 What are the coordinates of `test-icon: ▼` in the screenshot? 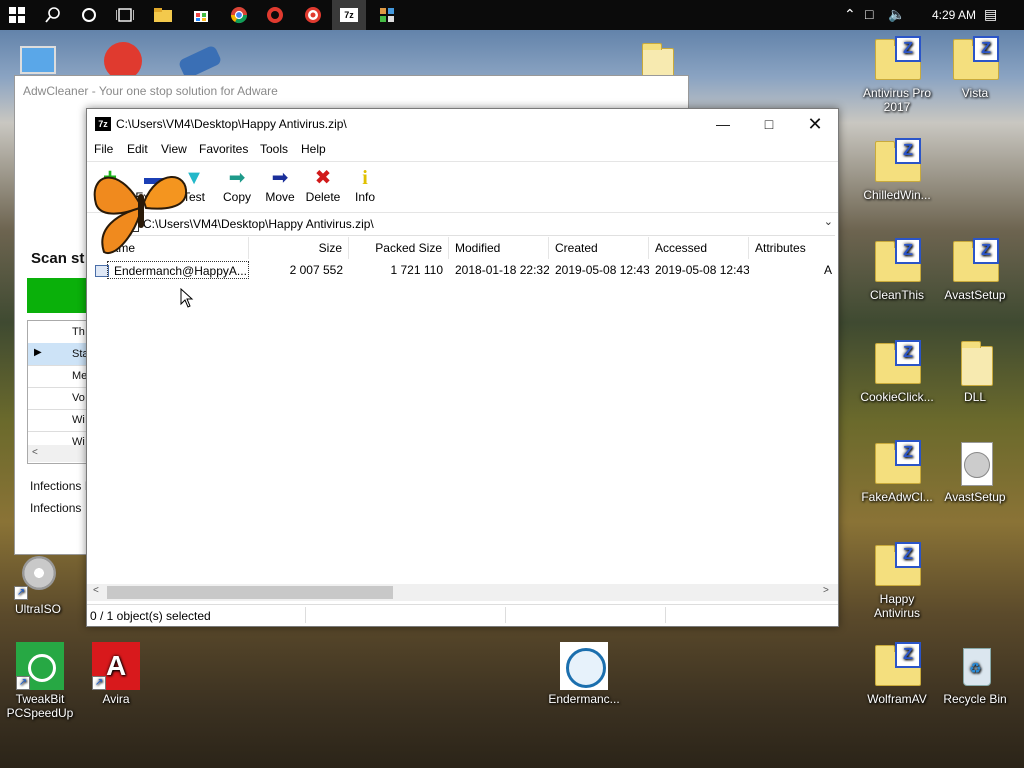 It's located at (194, 178).